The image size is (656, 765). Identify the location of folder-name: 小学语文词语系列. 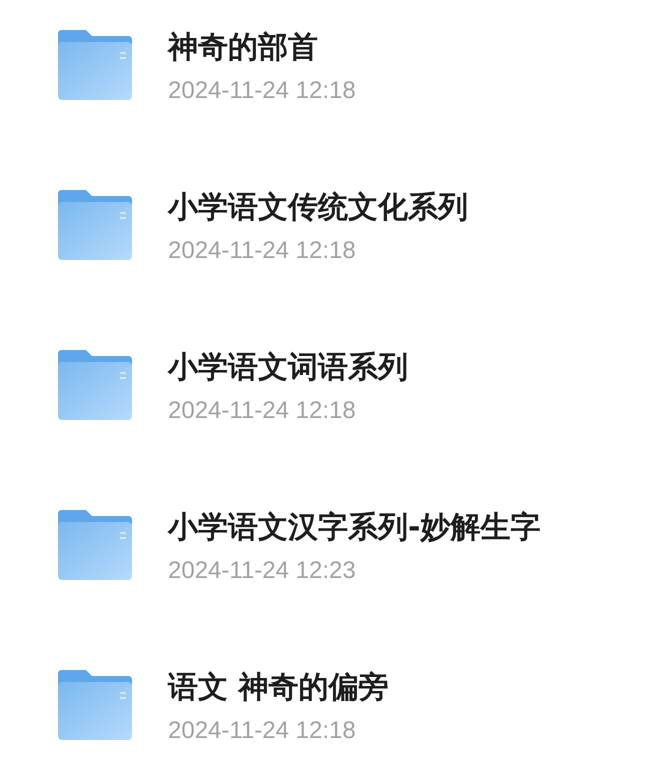
(288, 368).